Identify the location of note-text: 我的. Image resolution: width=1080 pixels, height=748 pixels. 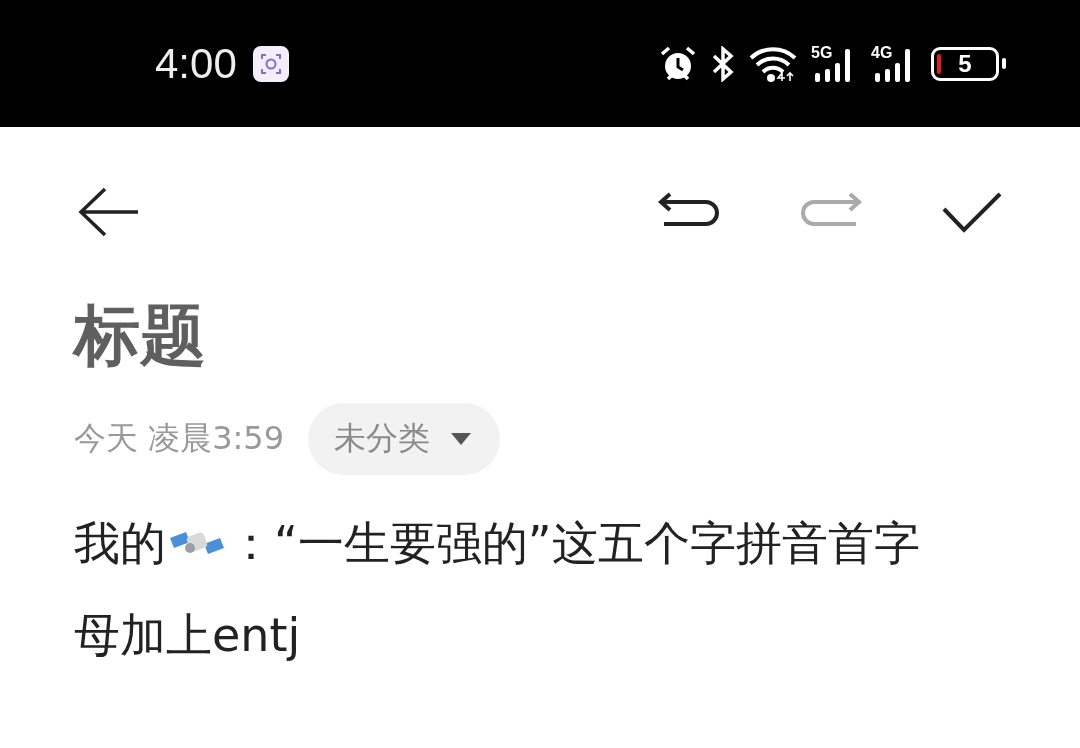
(120, 543).